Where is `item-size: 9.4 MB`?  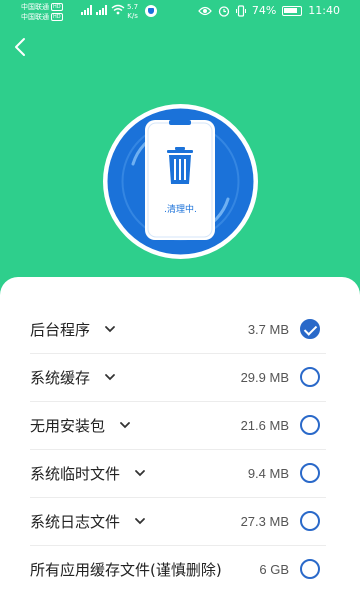
item-size: 9.4 MB is located at coordinates (268, 473).